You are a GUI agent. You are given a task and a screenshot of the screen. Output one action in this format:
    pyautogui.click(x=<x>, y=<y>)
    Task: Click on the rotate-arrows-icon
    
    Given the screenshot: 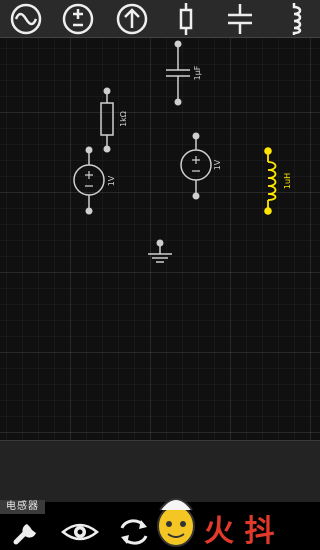 What is the action you would take?
    pyautogui.click(x=134, y=532)
    